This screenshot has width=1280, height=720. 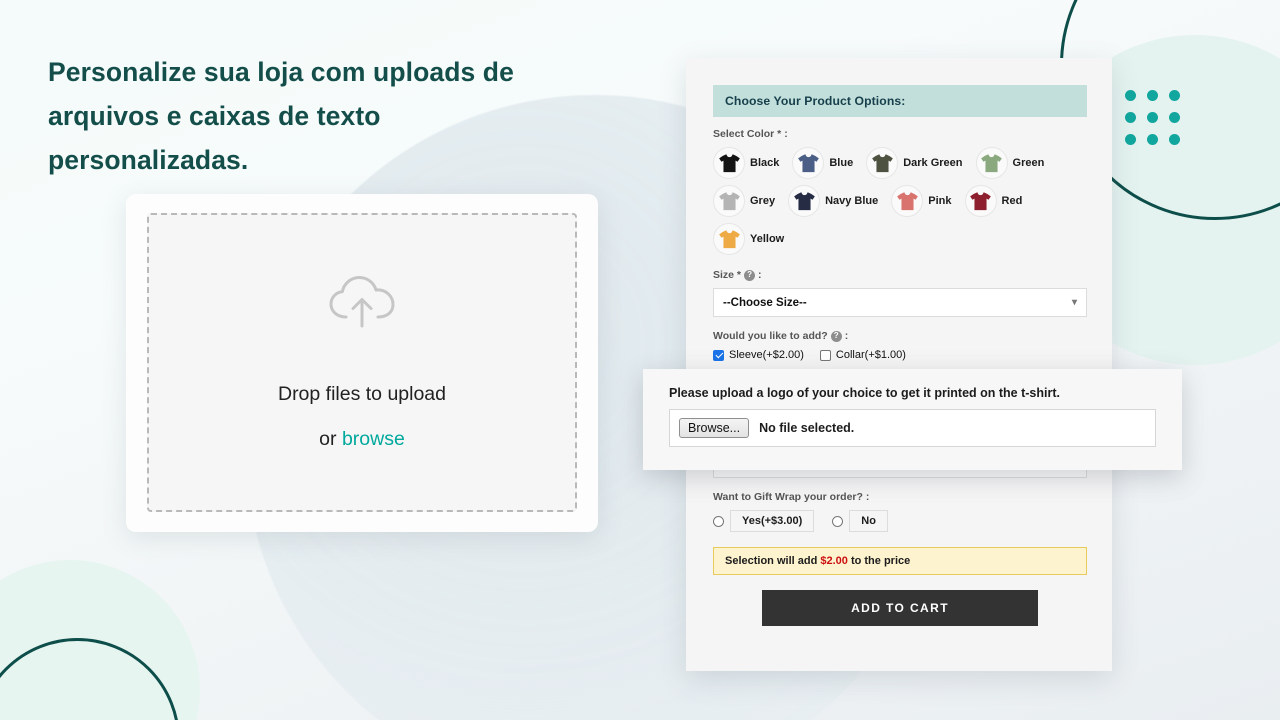 I want to click on ring-outline-bottom-left, so click(x=90, y=679).